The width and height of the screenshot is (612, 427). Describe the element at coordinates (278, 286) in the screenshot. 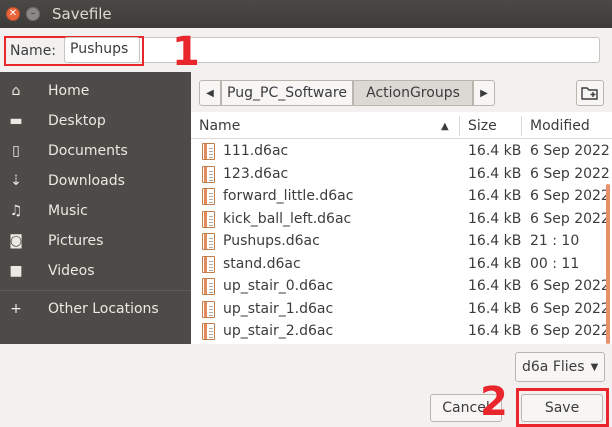

I see `file-name: up_stair_0.d6ac` at that location.